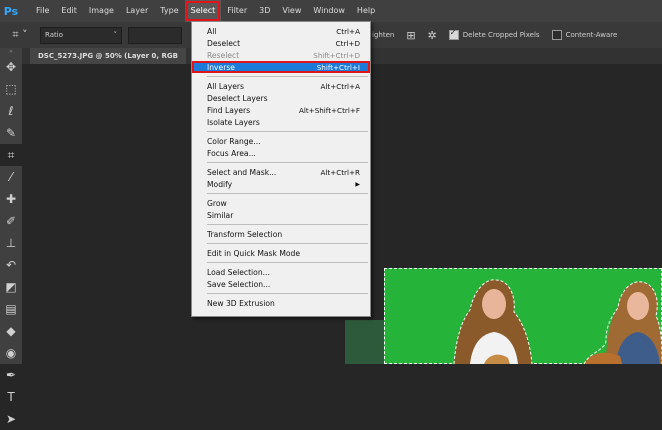 The height and width of the screenshot is (430, 662). I want to click on dodge-tool-icon: ◉, so click(11, 353).